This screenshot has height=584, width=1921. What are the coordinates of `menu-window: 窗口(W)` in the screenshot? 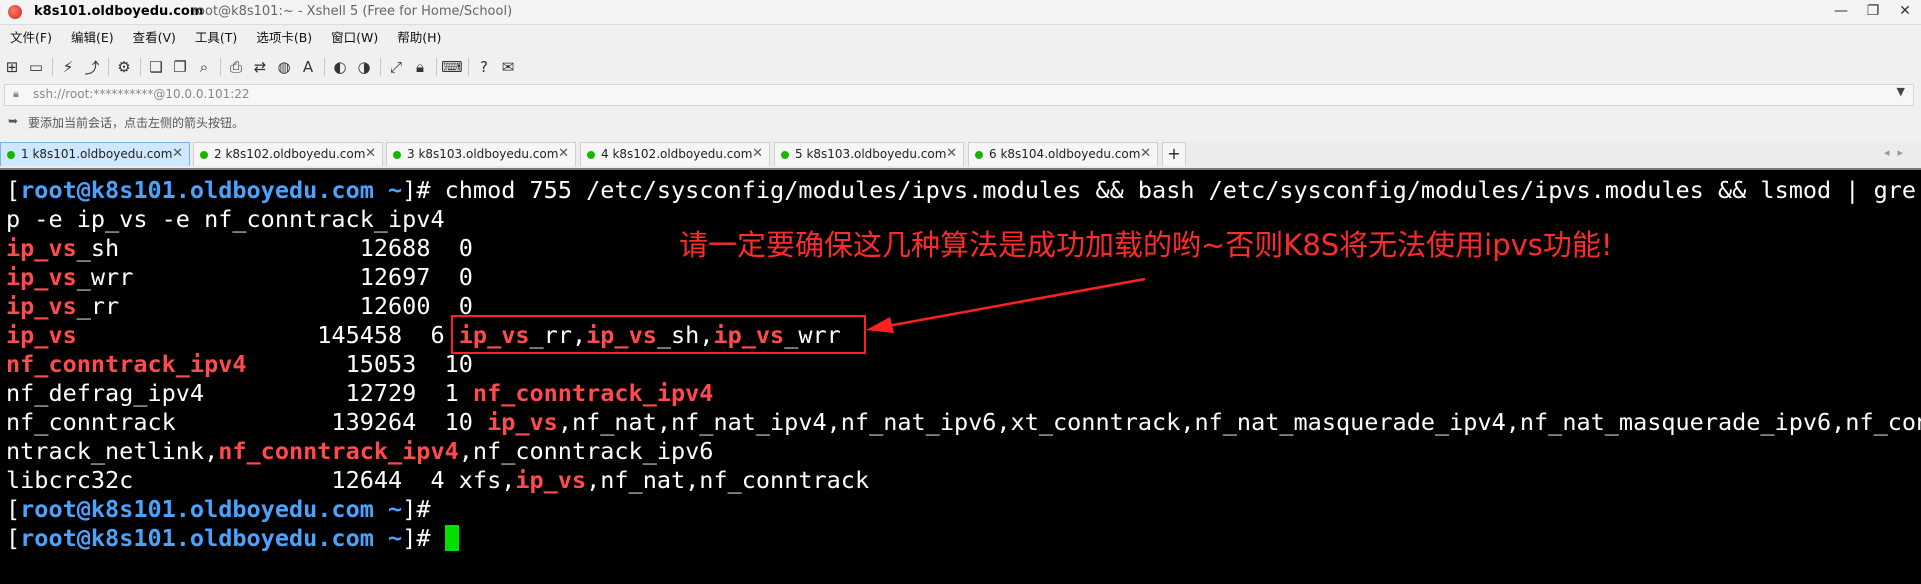 It's located at (354, 38).